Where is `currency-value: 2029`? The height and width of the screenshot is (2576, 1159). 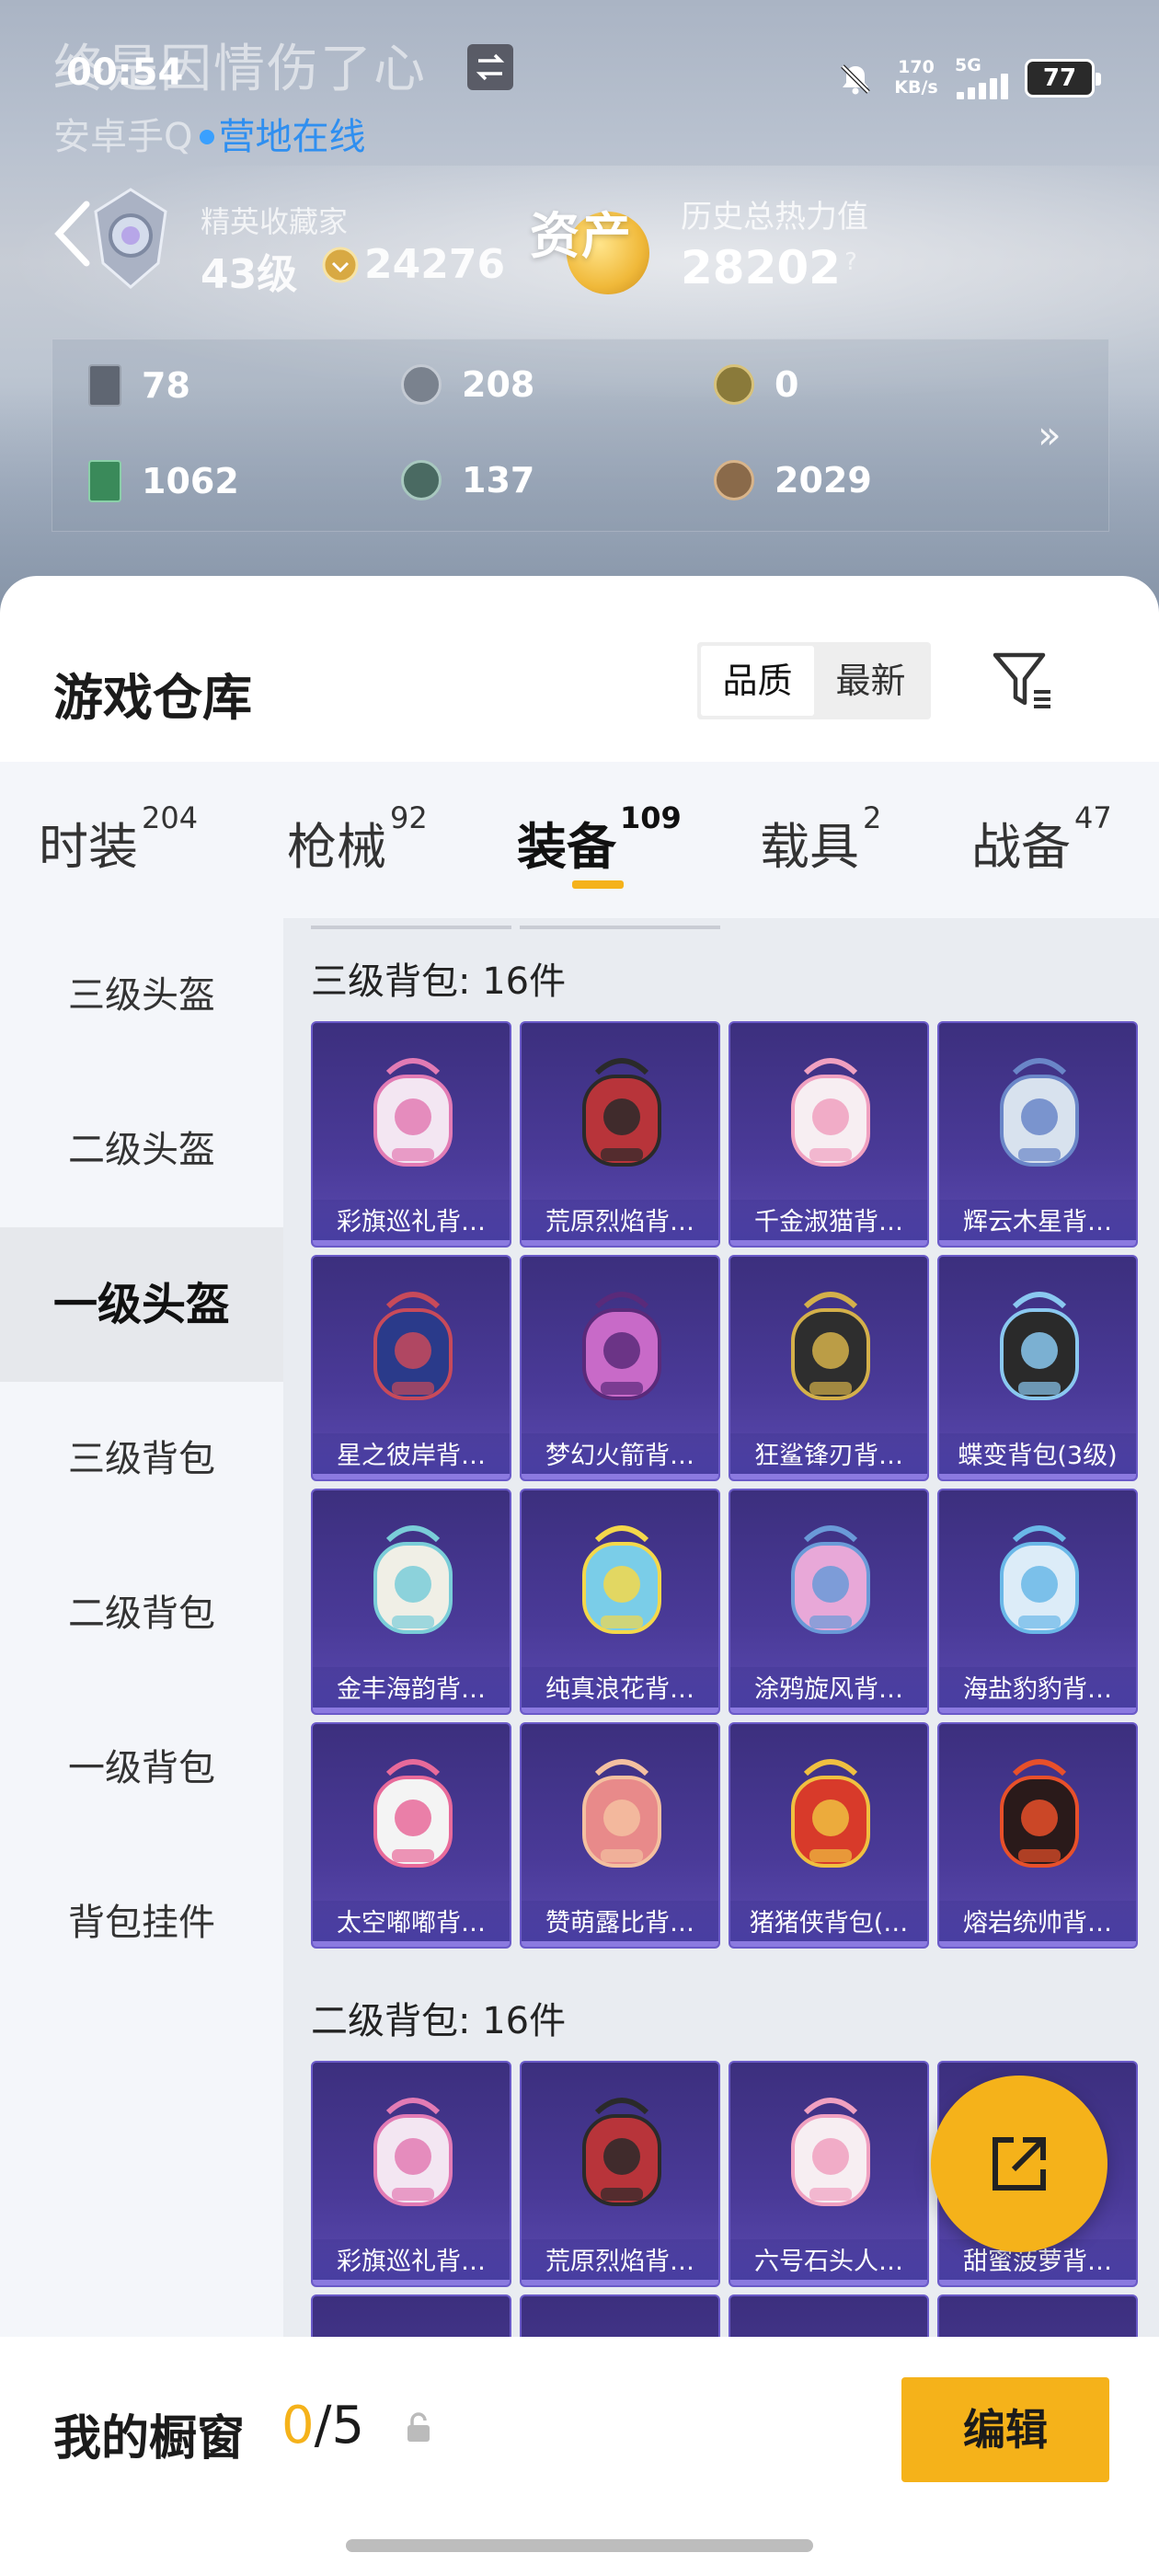 currency-value: 2029 is located at coordinates (823, 480).